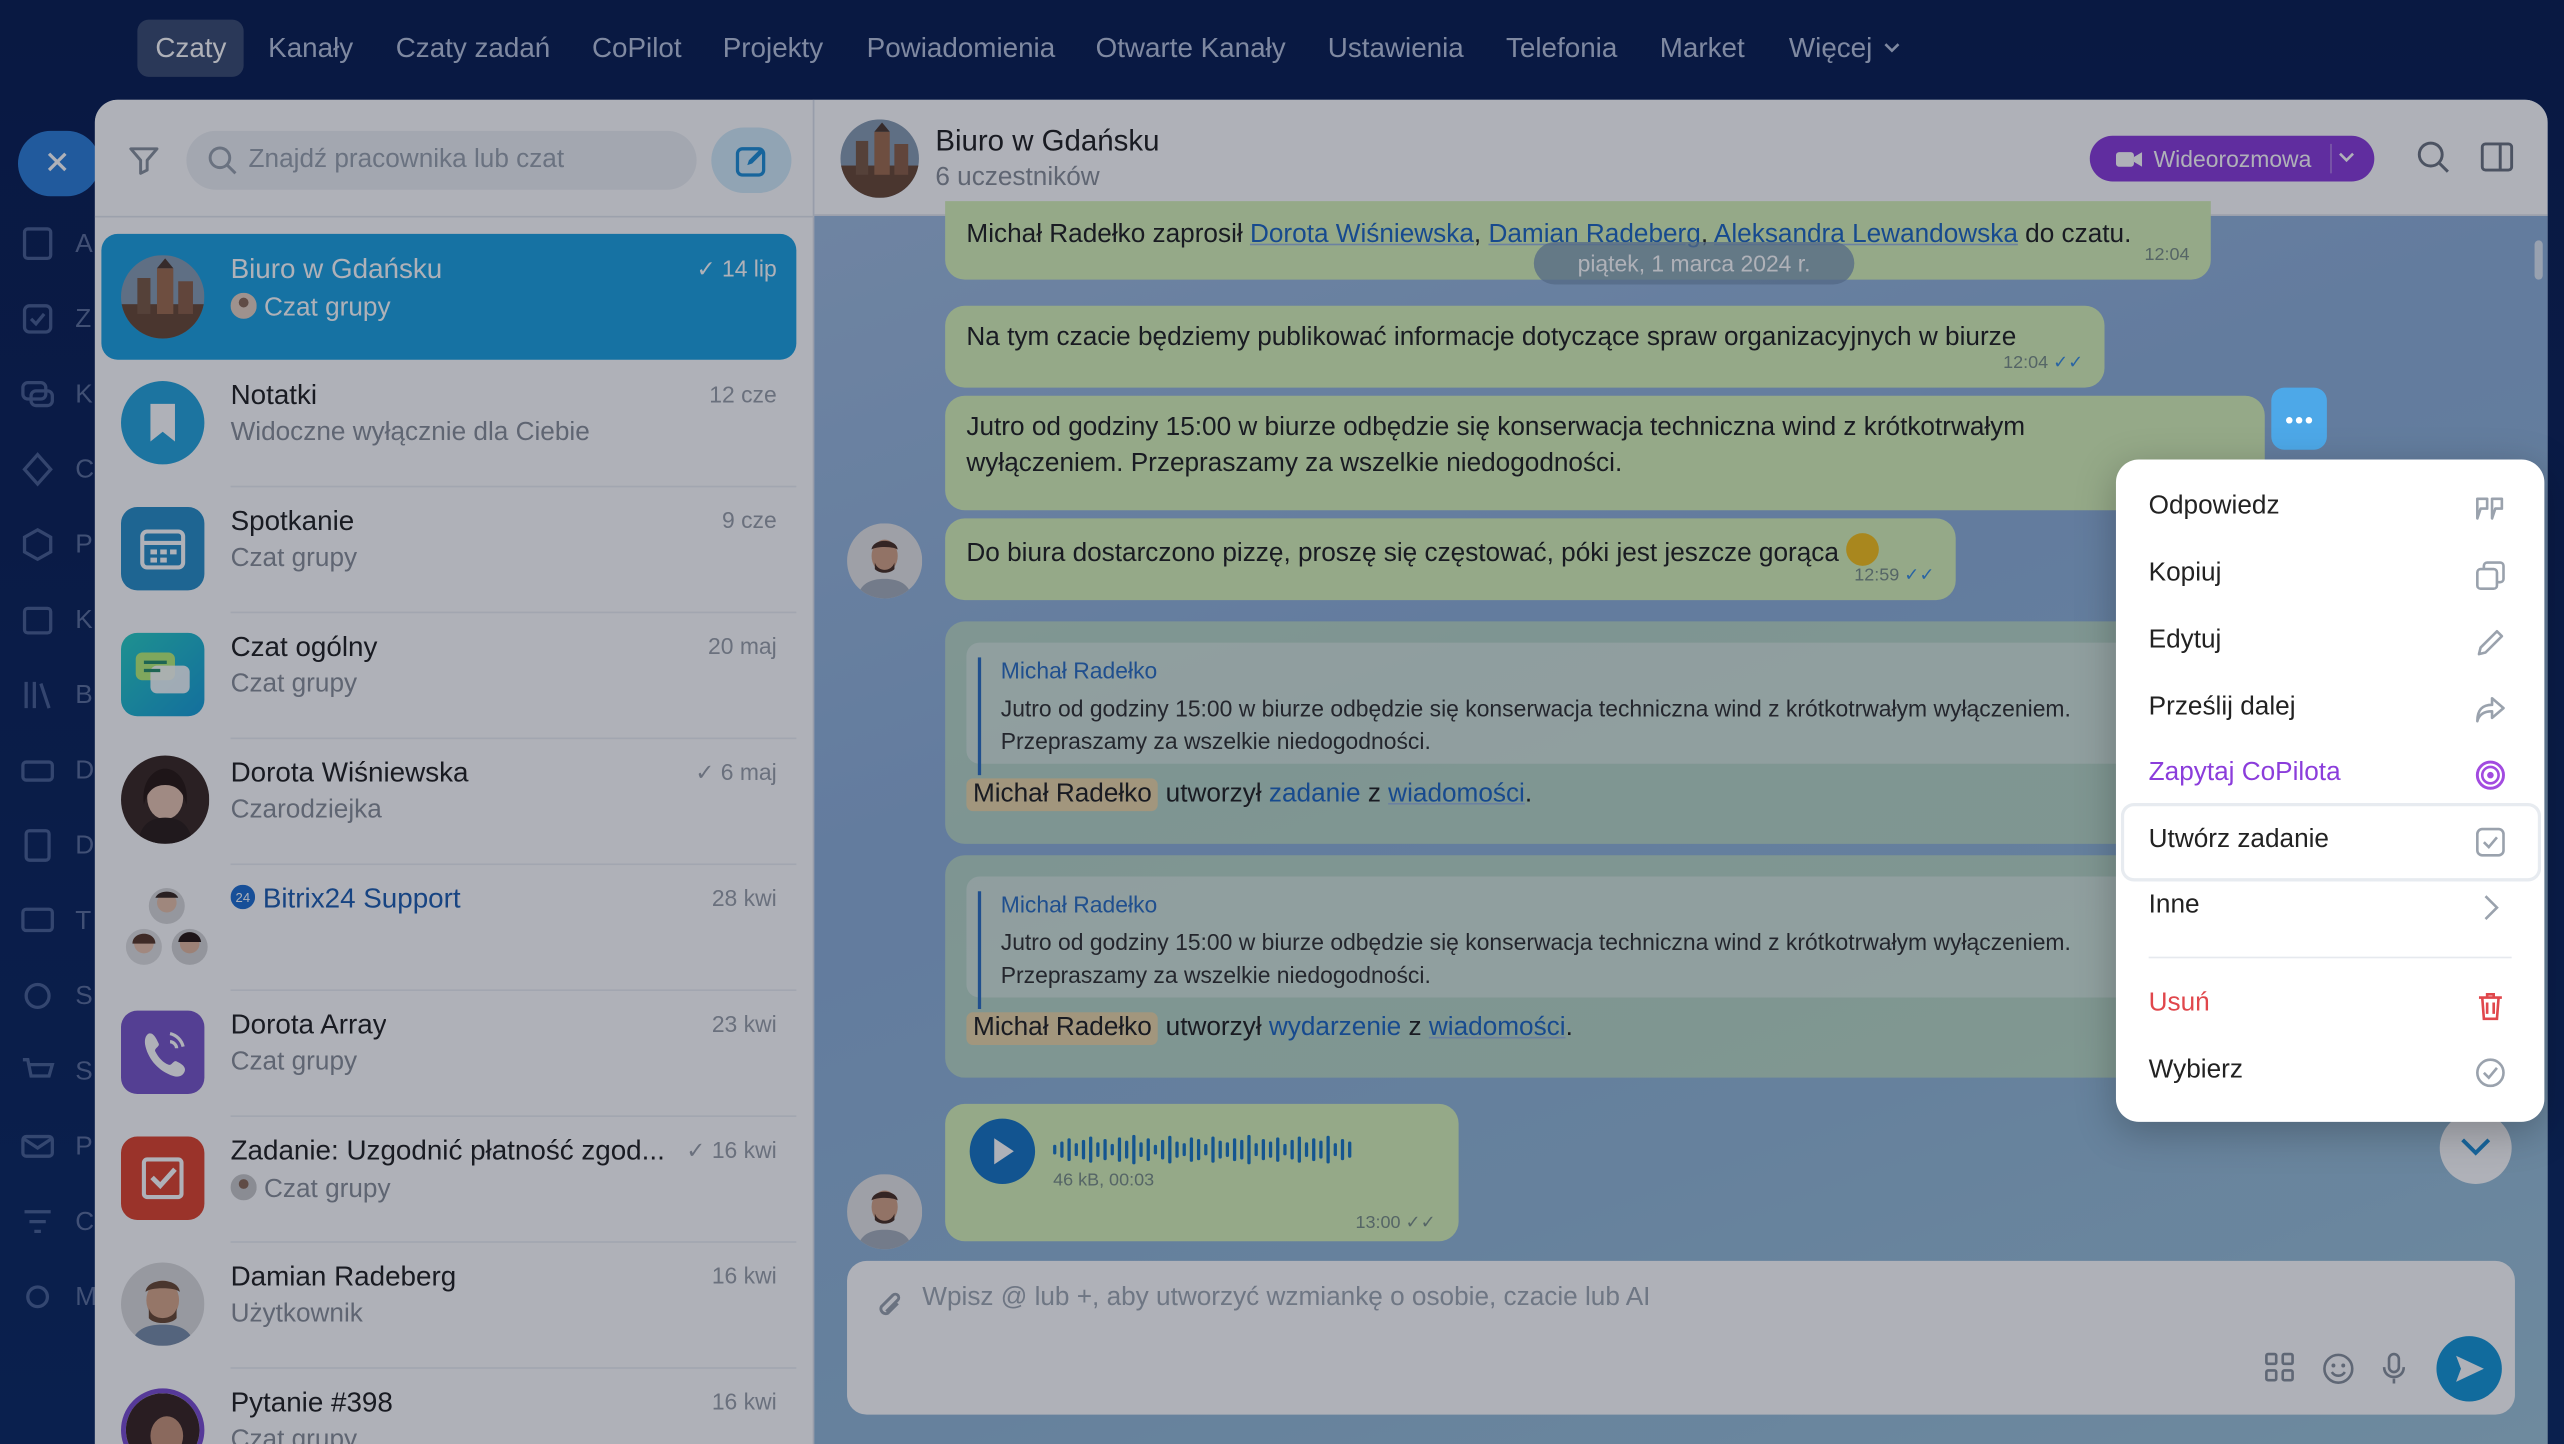  I want to click on left-rail: A Z K C P K B D D T S S P C M, so click(50, 771).